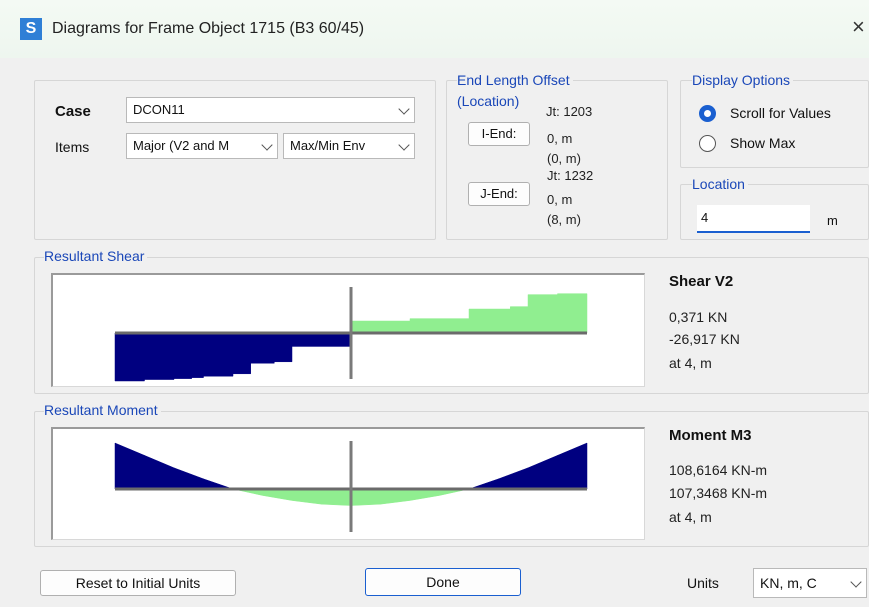 The width and height of the screenshot is (869, 607). What do you see at coordinates (96, 256) in the screenshot?
I see `shear-group-label: Resultant Shear` at bounding box center [96, 256].